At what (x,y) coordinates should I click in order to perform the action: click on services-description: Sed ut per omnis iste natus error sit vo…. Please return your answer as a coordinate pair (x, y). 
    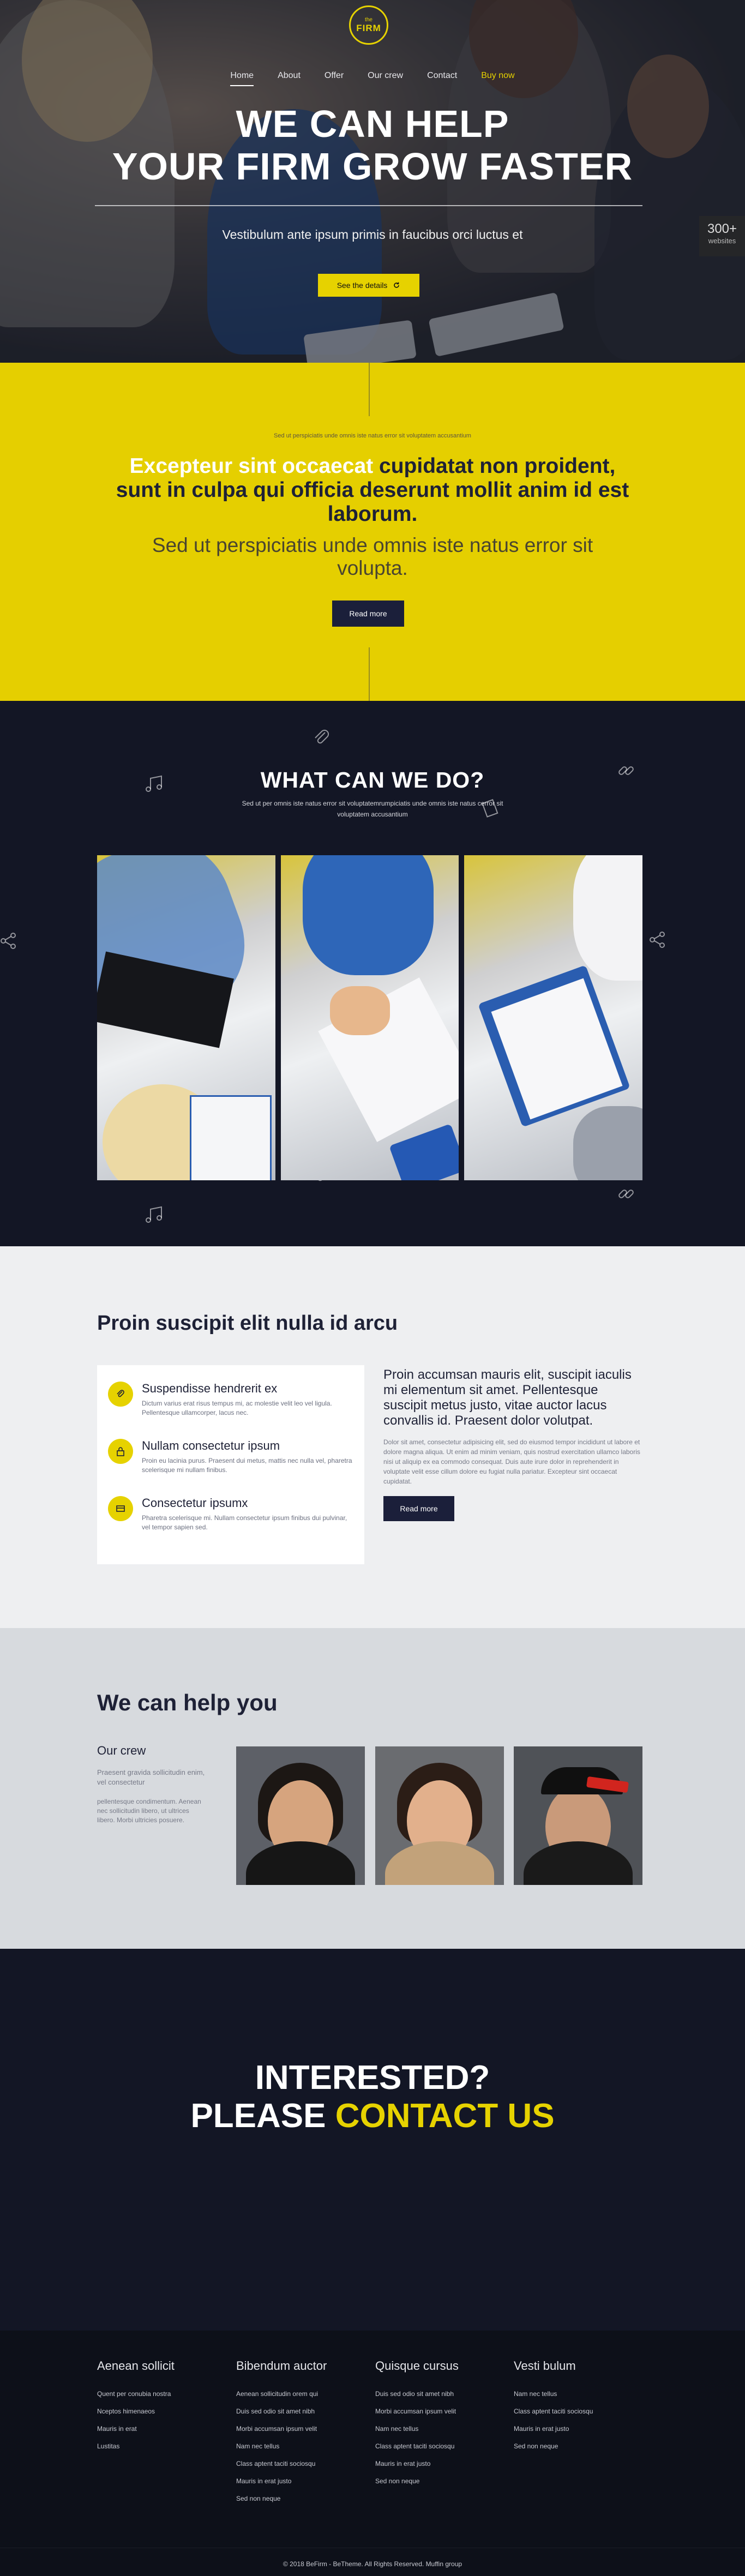
    Looking at the image, I should click on (372, 809).